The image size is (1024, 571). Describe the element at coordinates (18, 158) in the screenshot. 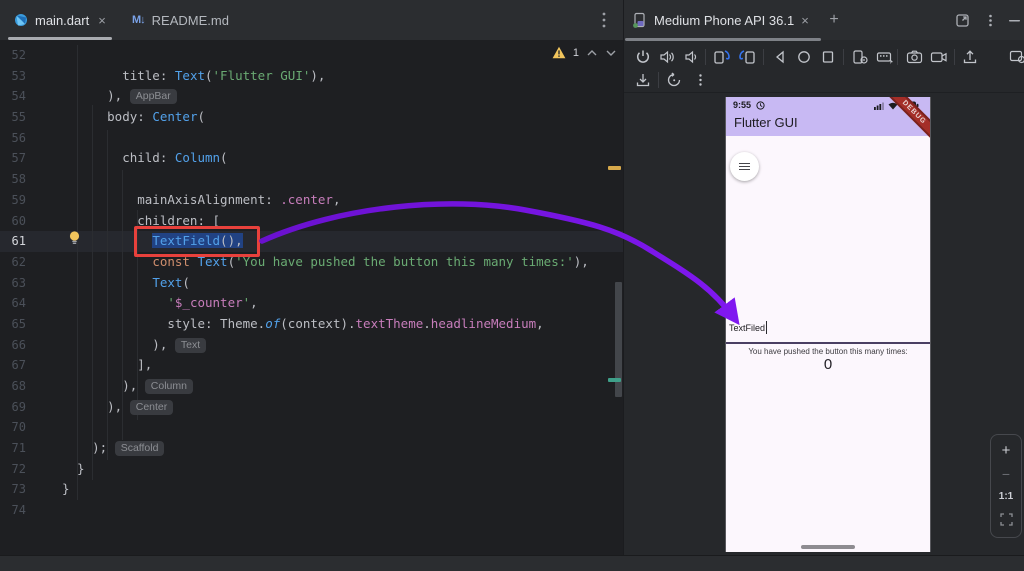

I see `line-number: 57` at that location.